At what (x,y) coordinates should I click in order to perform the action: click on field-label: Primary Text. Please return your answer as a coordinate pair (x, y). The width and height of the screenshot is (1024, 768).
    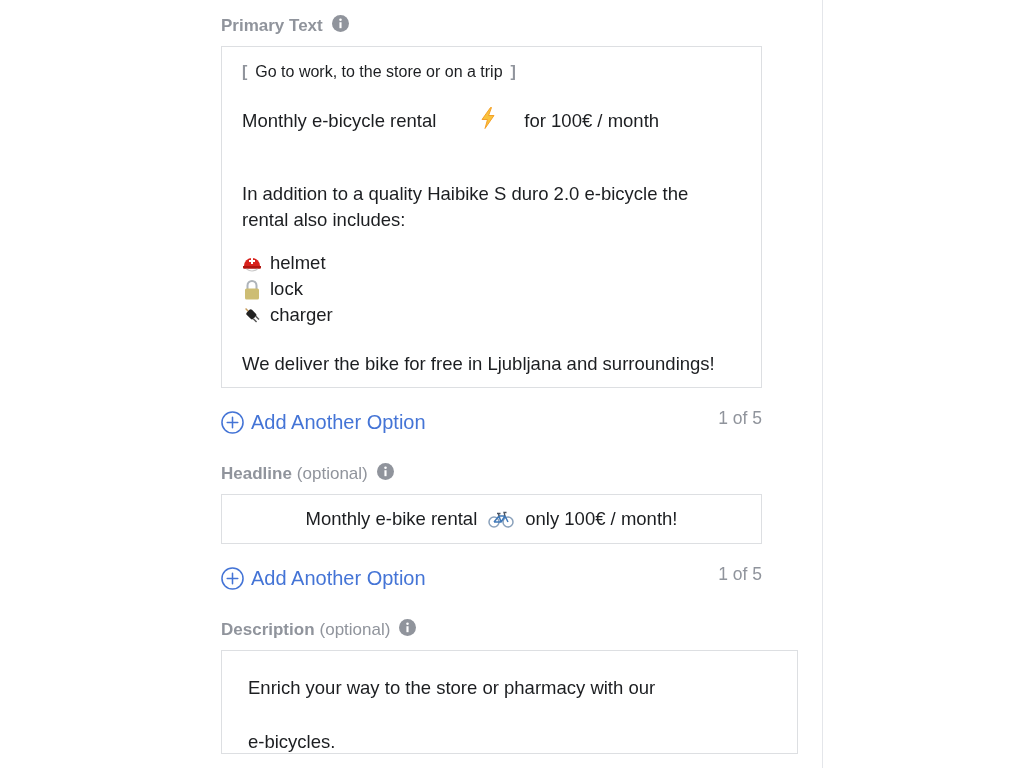
    Looking at the image, I should click on (272, 26).